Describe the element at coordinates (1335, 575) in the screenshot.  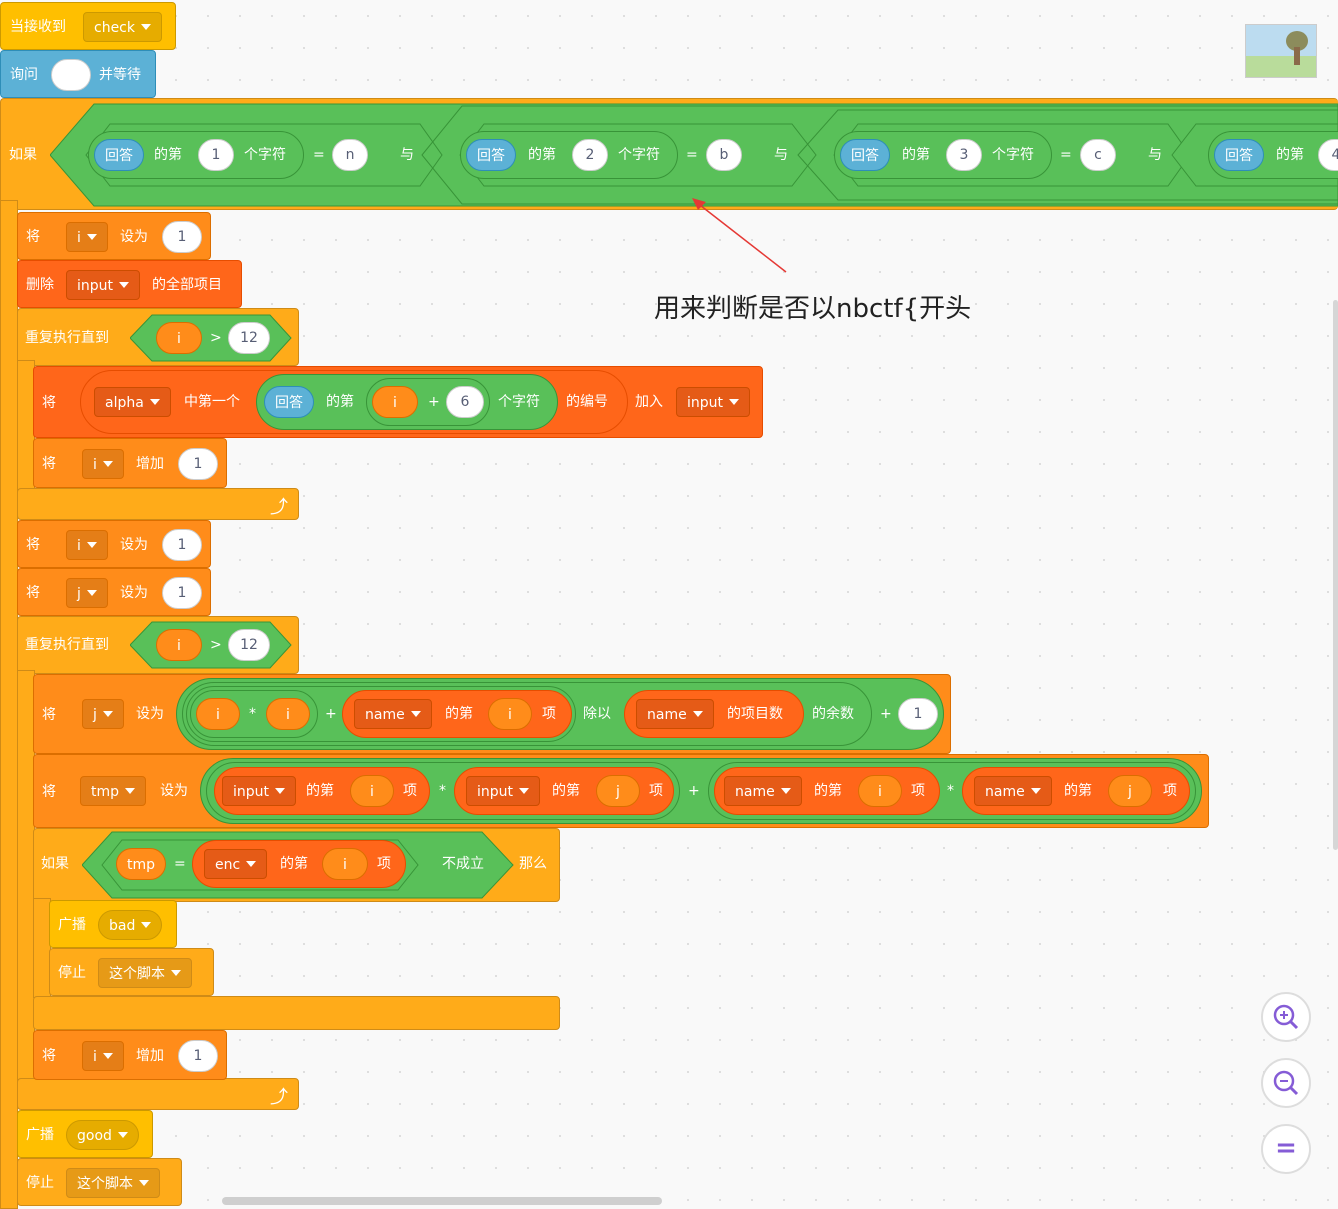
I see `vertical-scrollbar` at that location.